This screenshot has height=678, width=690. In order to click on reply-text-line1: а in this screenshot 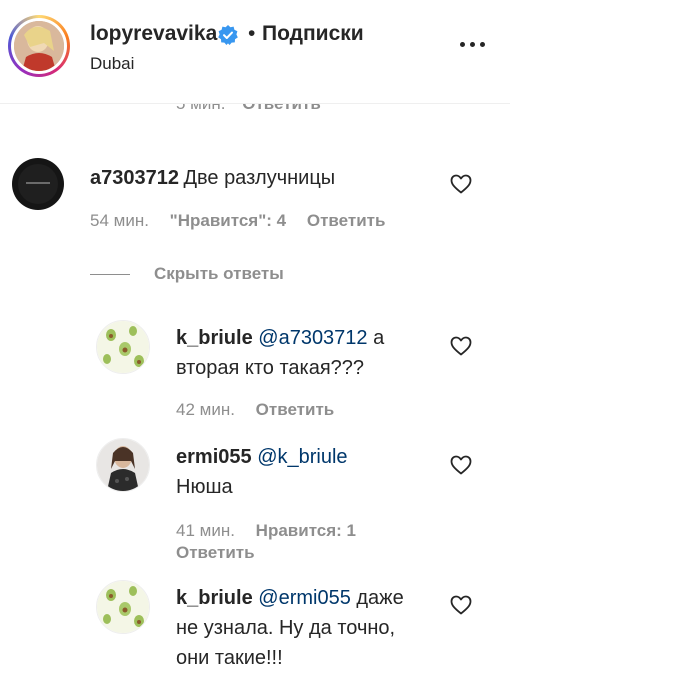, I will do `click(379, 338)`.